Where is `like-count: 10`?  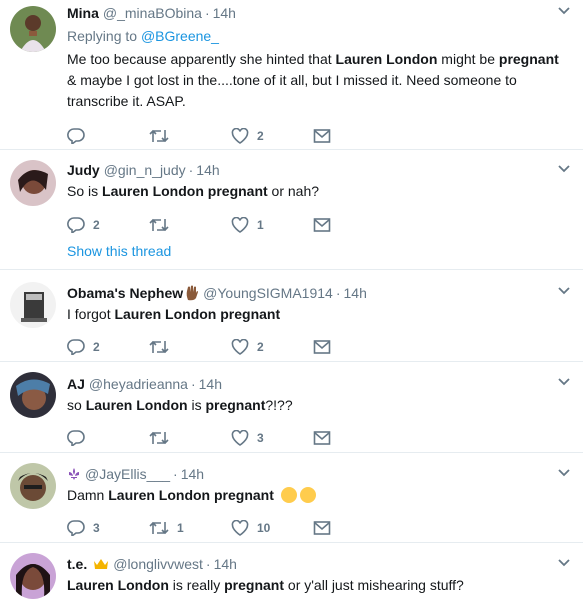 like-count: 10 is located at coordinates (264, 528).